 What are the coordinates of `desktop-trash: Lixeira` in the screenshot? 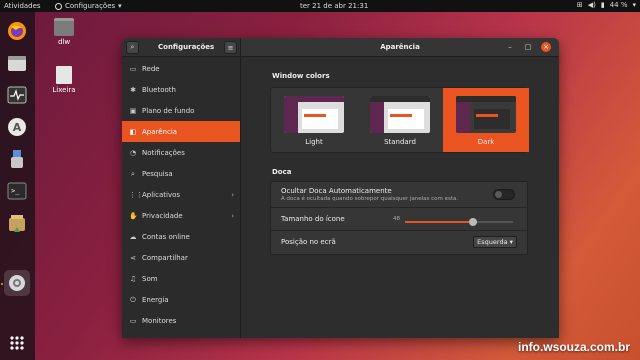 It's located at (64, 80).